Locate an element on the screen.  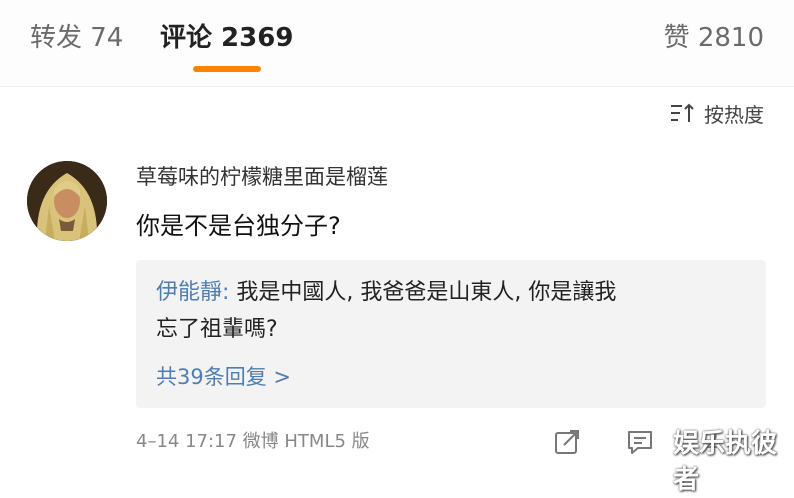
divider is located at coordinates (397, 86).